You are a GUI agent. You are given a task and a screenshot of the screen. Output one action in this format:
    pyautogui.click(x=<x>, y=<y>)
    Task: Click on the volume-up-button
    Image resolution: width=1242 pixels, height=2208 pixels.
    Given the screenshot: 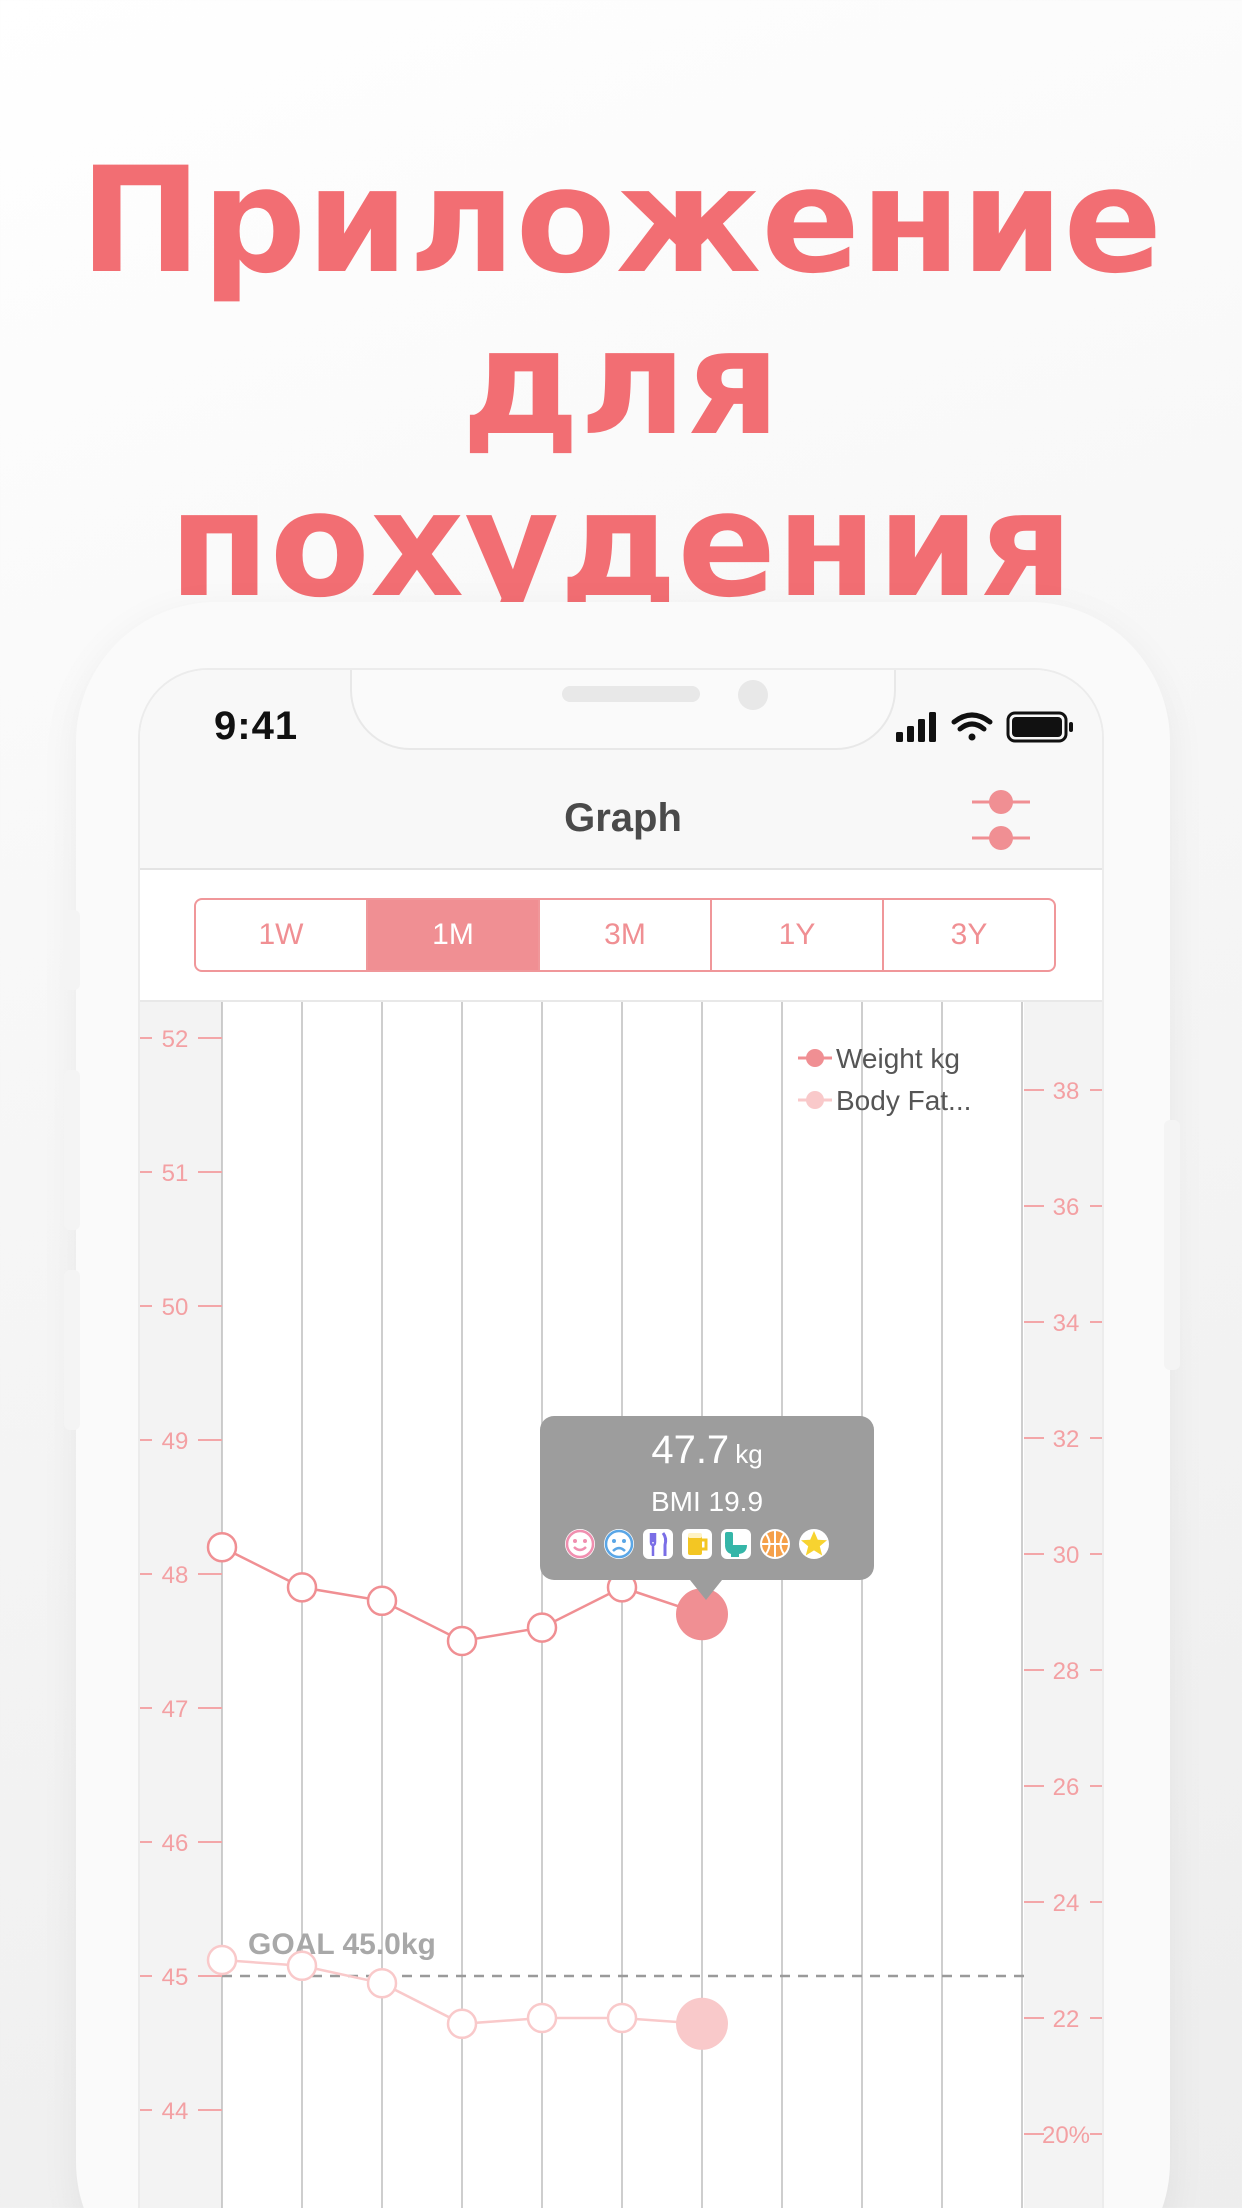 What is the action you would take?
    pyautogui.click(x=72, y=1150)
    